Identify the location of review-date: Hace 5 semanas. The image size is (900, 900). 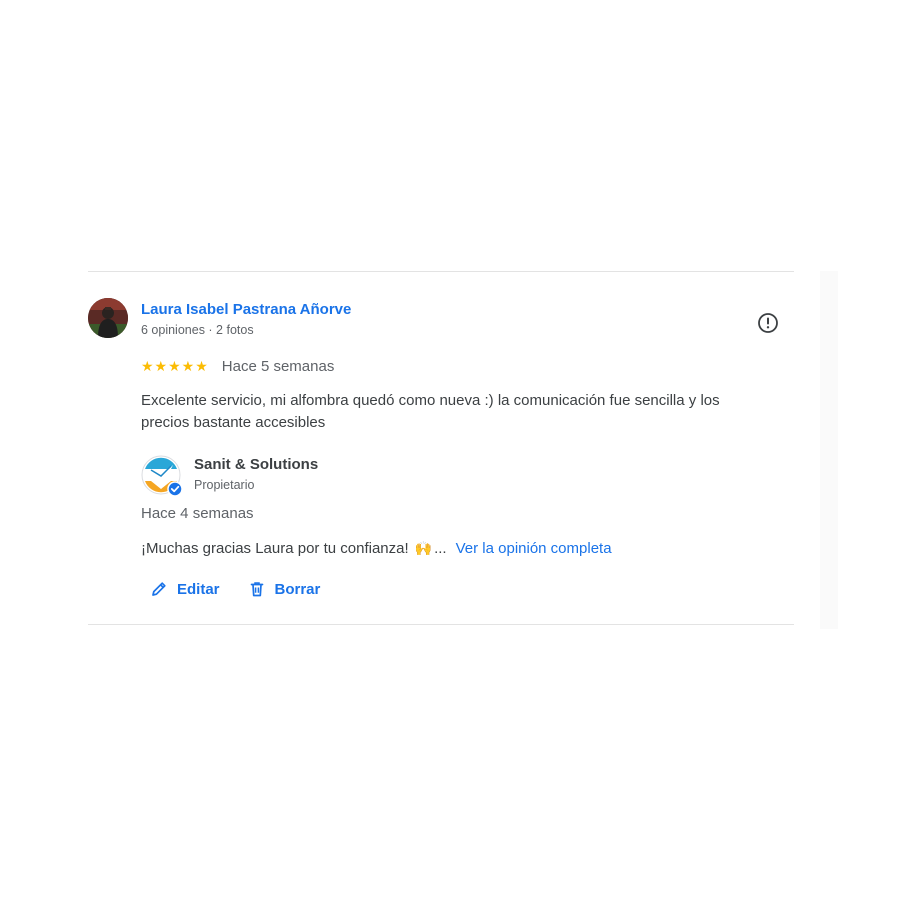
(278, 366).